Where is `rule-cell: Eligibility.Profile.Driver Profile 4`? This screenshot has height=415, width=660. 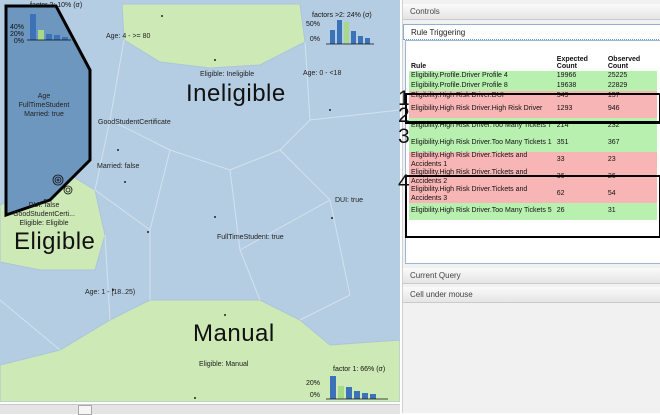 rule-cell: Eligibility.Profile.Driver Profile 4 is located at coordinates (482, 76).